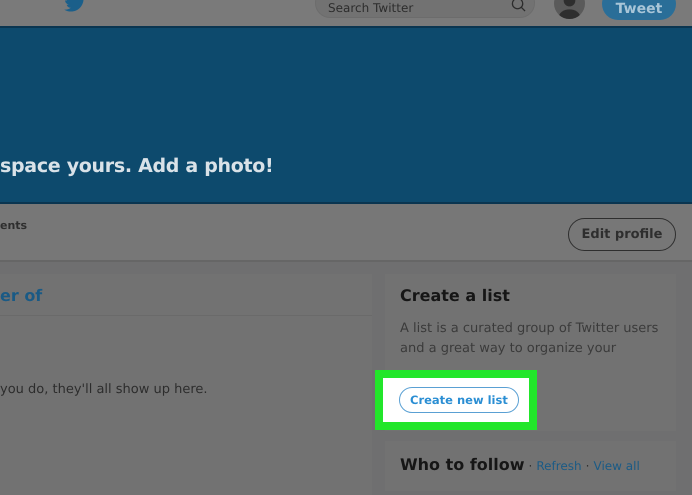 The width and height of the screenshot is (692, 495). Describe the element at coordinates (137, 166) in the screenshot. I see `add-photo-prompt: space yours. Add a photo!` at that location.